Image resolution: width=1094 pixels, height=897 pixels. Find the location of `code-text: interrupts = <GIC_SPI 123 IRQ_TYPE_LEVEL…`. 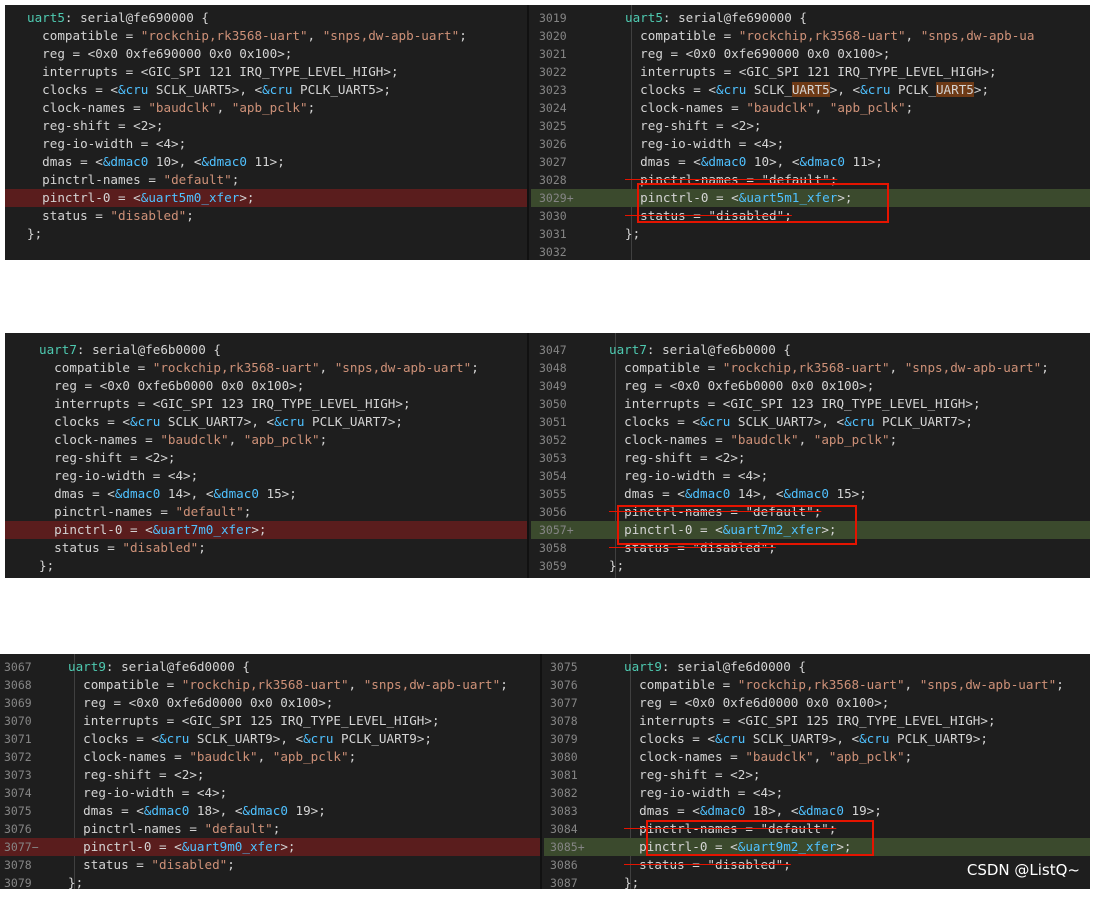

code-text: interrupts = <GIC_SPI 123 IRQ_TYPE_LEVEL… is located at coordinates (795, 403).